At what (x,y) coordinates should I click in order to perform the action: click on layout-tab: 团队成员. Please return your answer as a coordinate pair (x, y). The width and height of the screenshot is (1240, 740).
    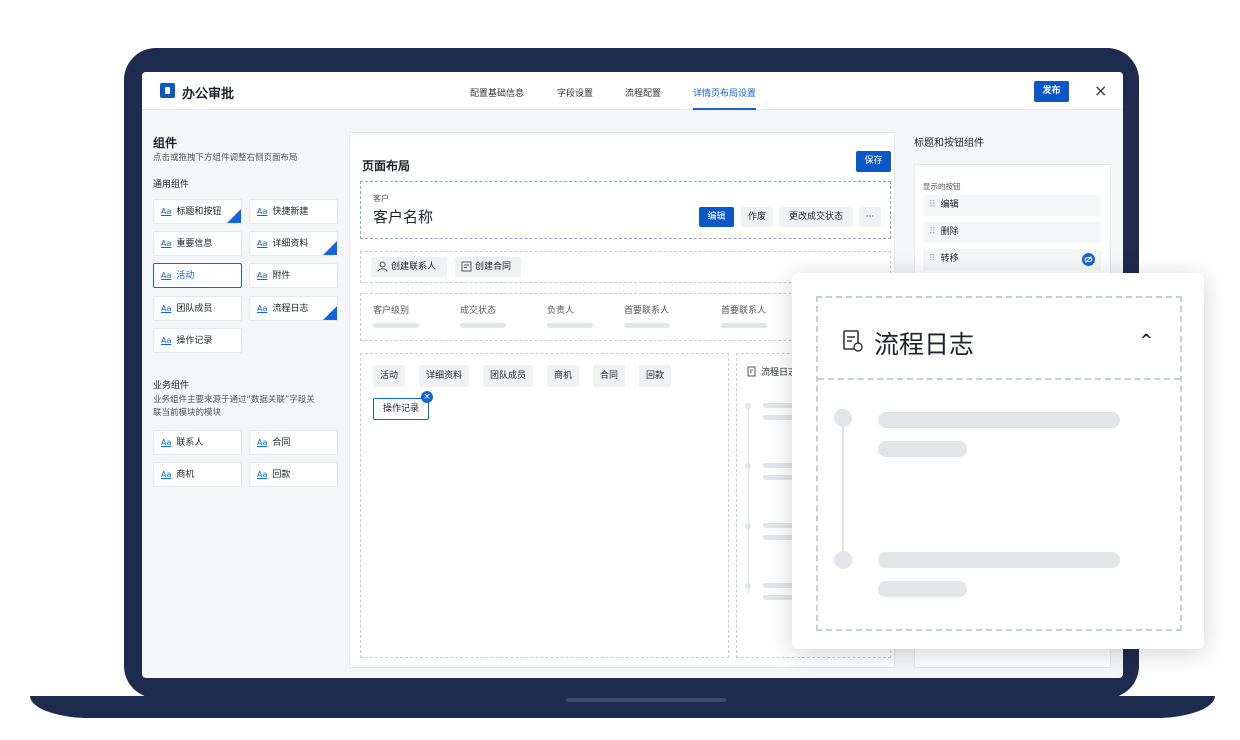
    Looking at the image, I should click on (508, 376).